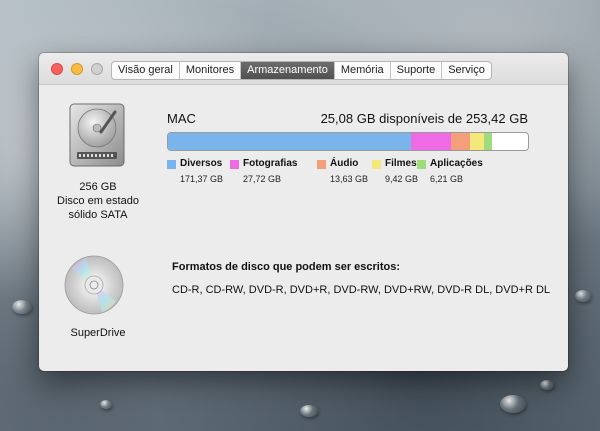  What do you see at coordinates (349, 179) in the screenshot?
I see `legend-size: 13,63 GB` at bounding box center [349, 179].